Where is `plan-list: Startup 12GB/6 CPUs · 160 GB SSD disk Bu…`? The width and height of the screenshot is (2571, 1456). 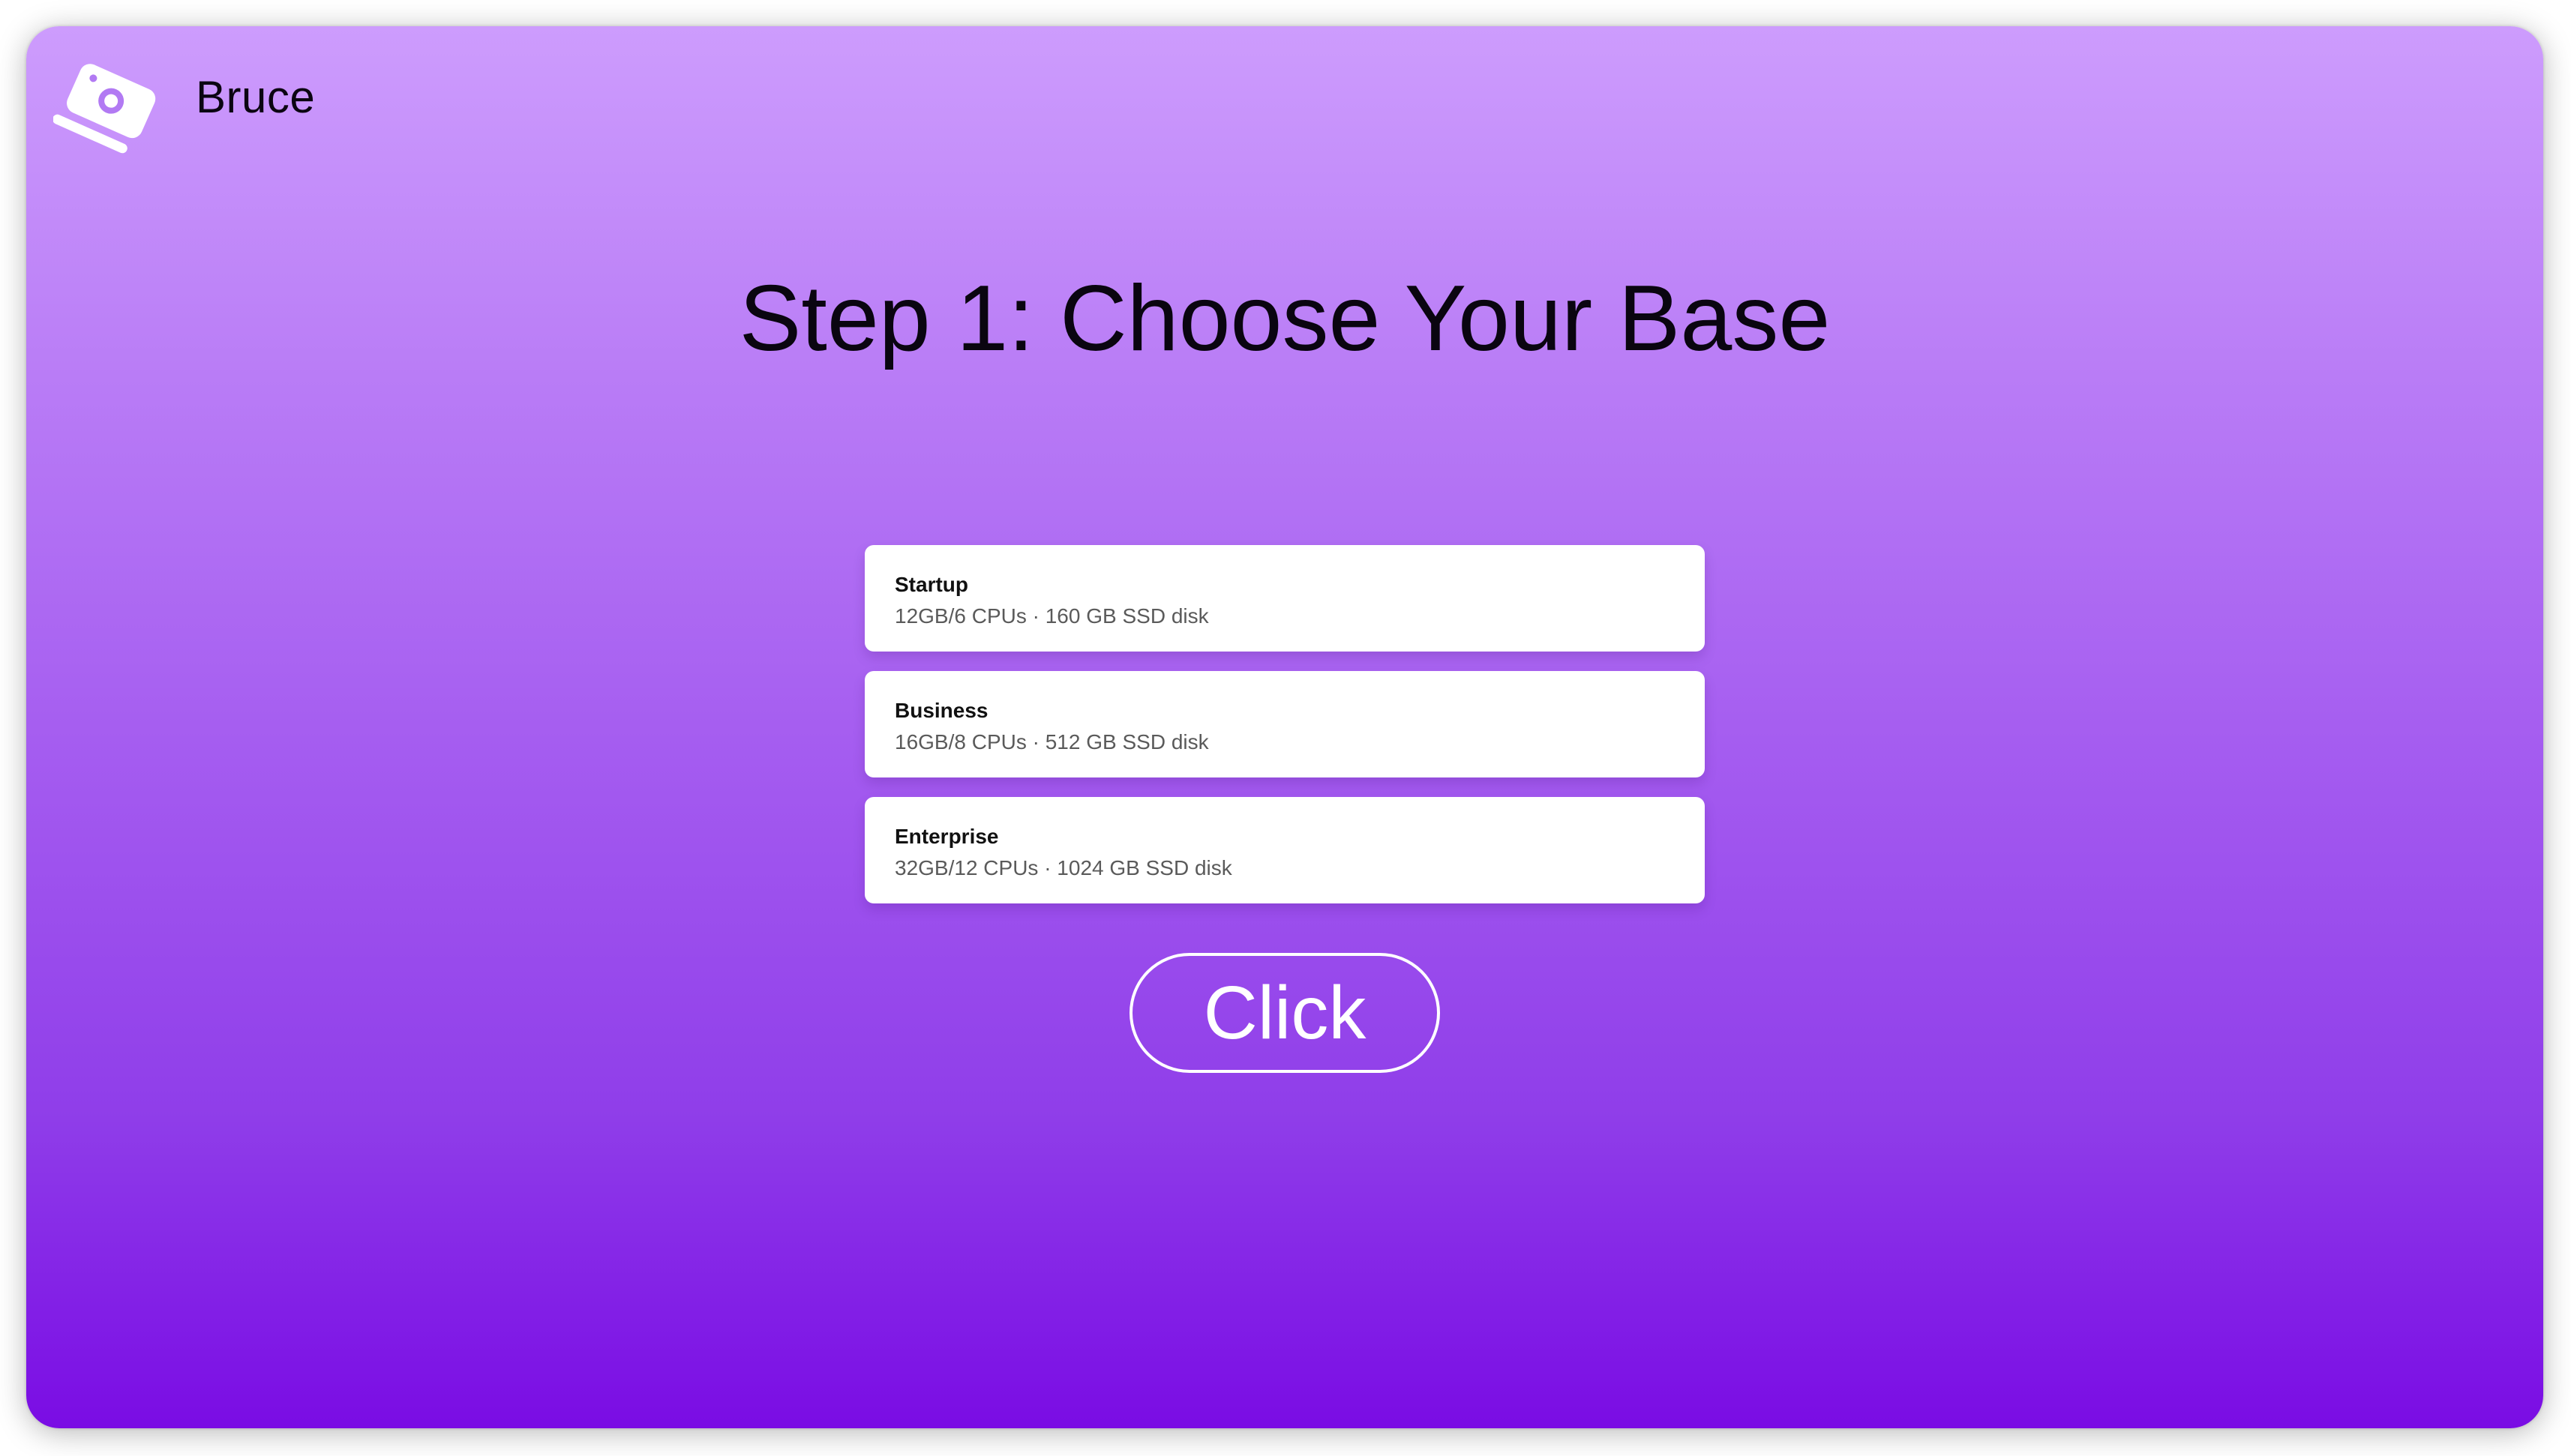
plan-list: Startup 12GB/6 CPUs · 160 GB SSD disk Bu… is located at coordinates (1285, 734).